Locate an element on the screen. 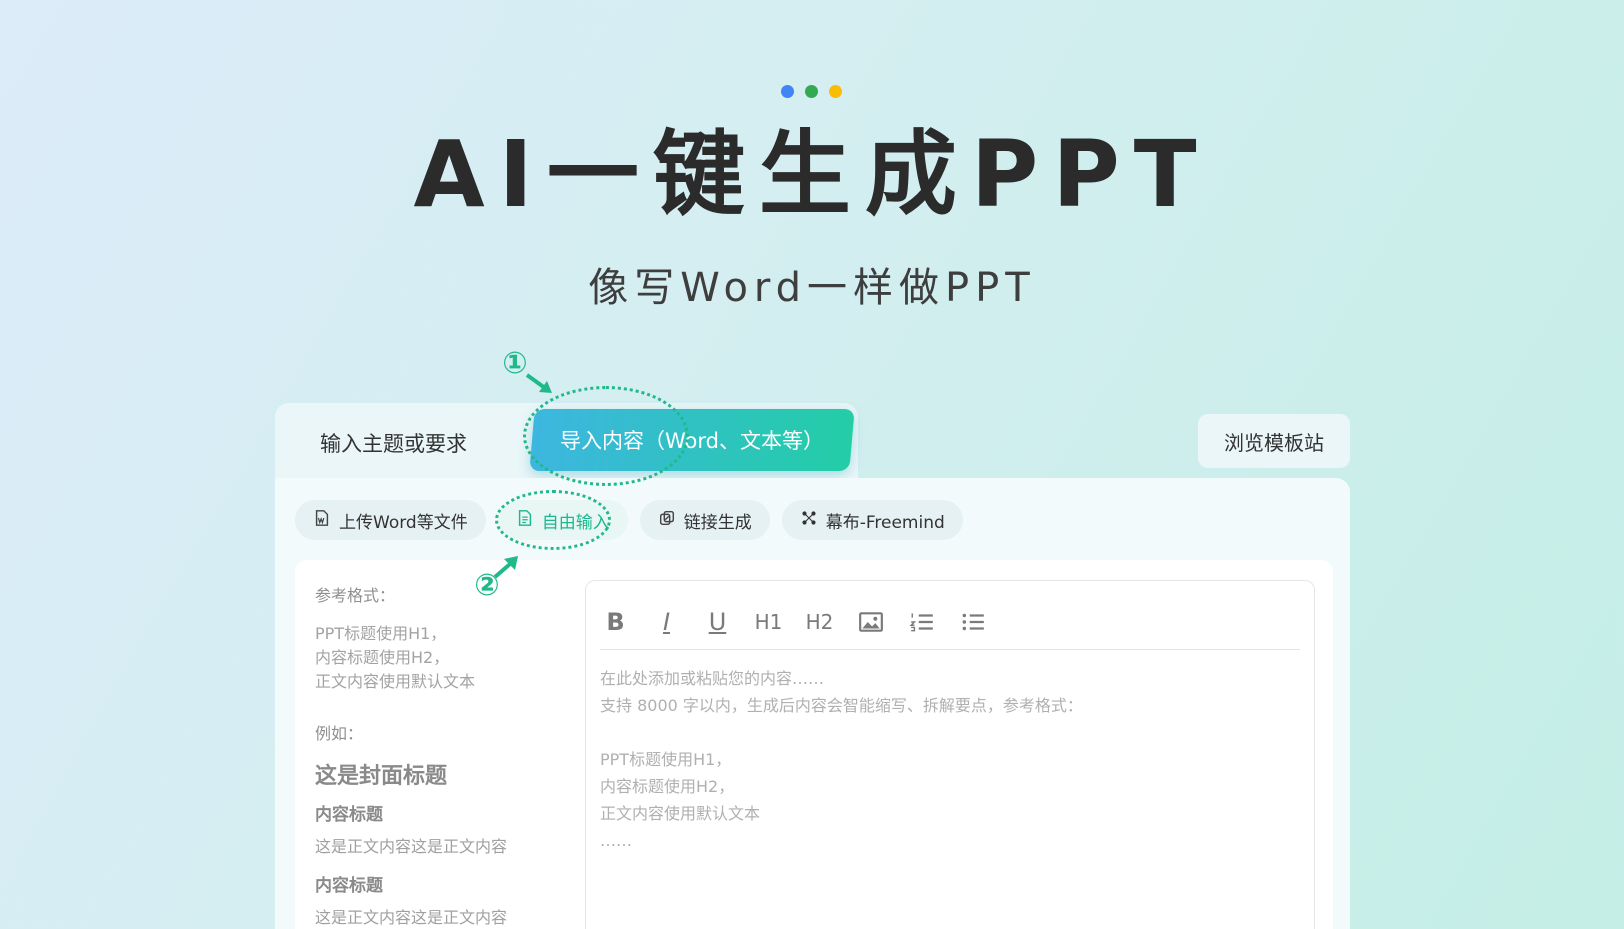 This screenshot has height=929, width=1624. subtab-mindmap: 幕布-Freemind is located at coordinates (872, 520).